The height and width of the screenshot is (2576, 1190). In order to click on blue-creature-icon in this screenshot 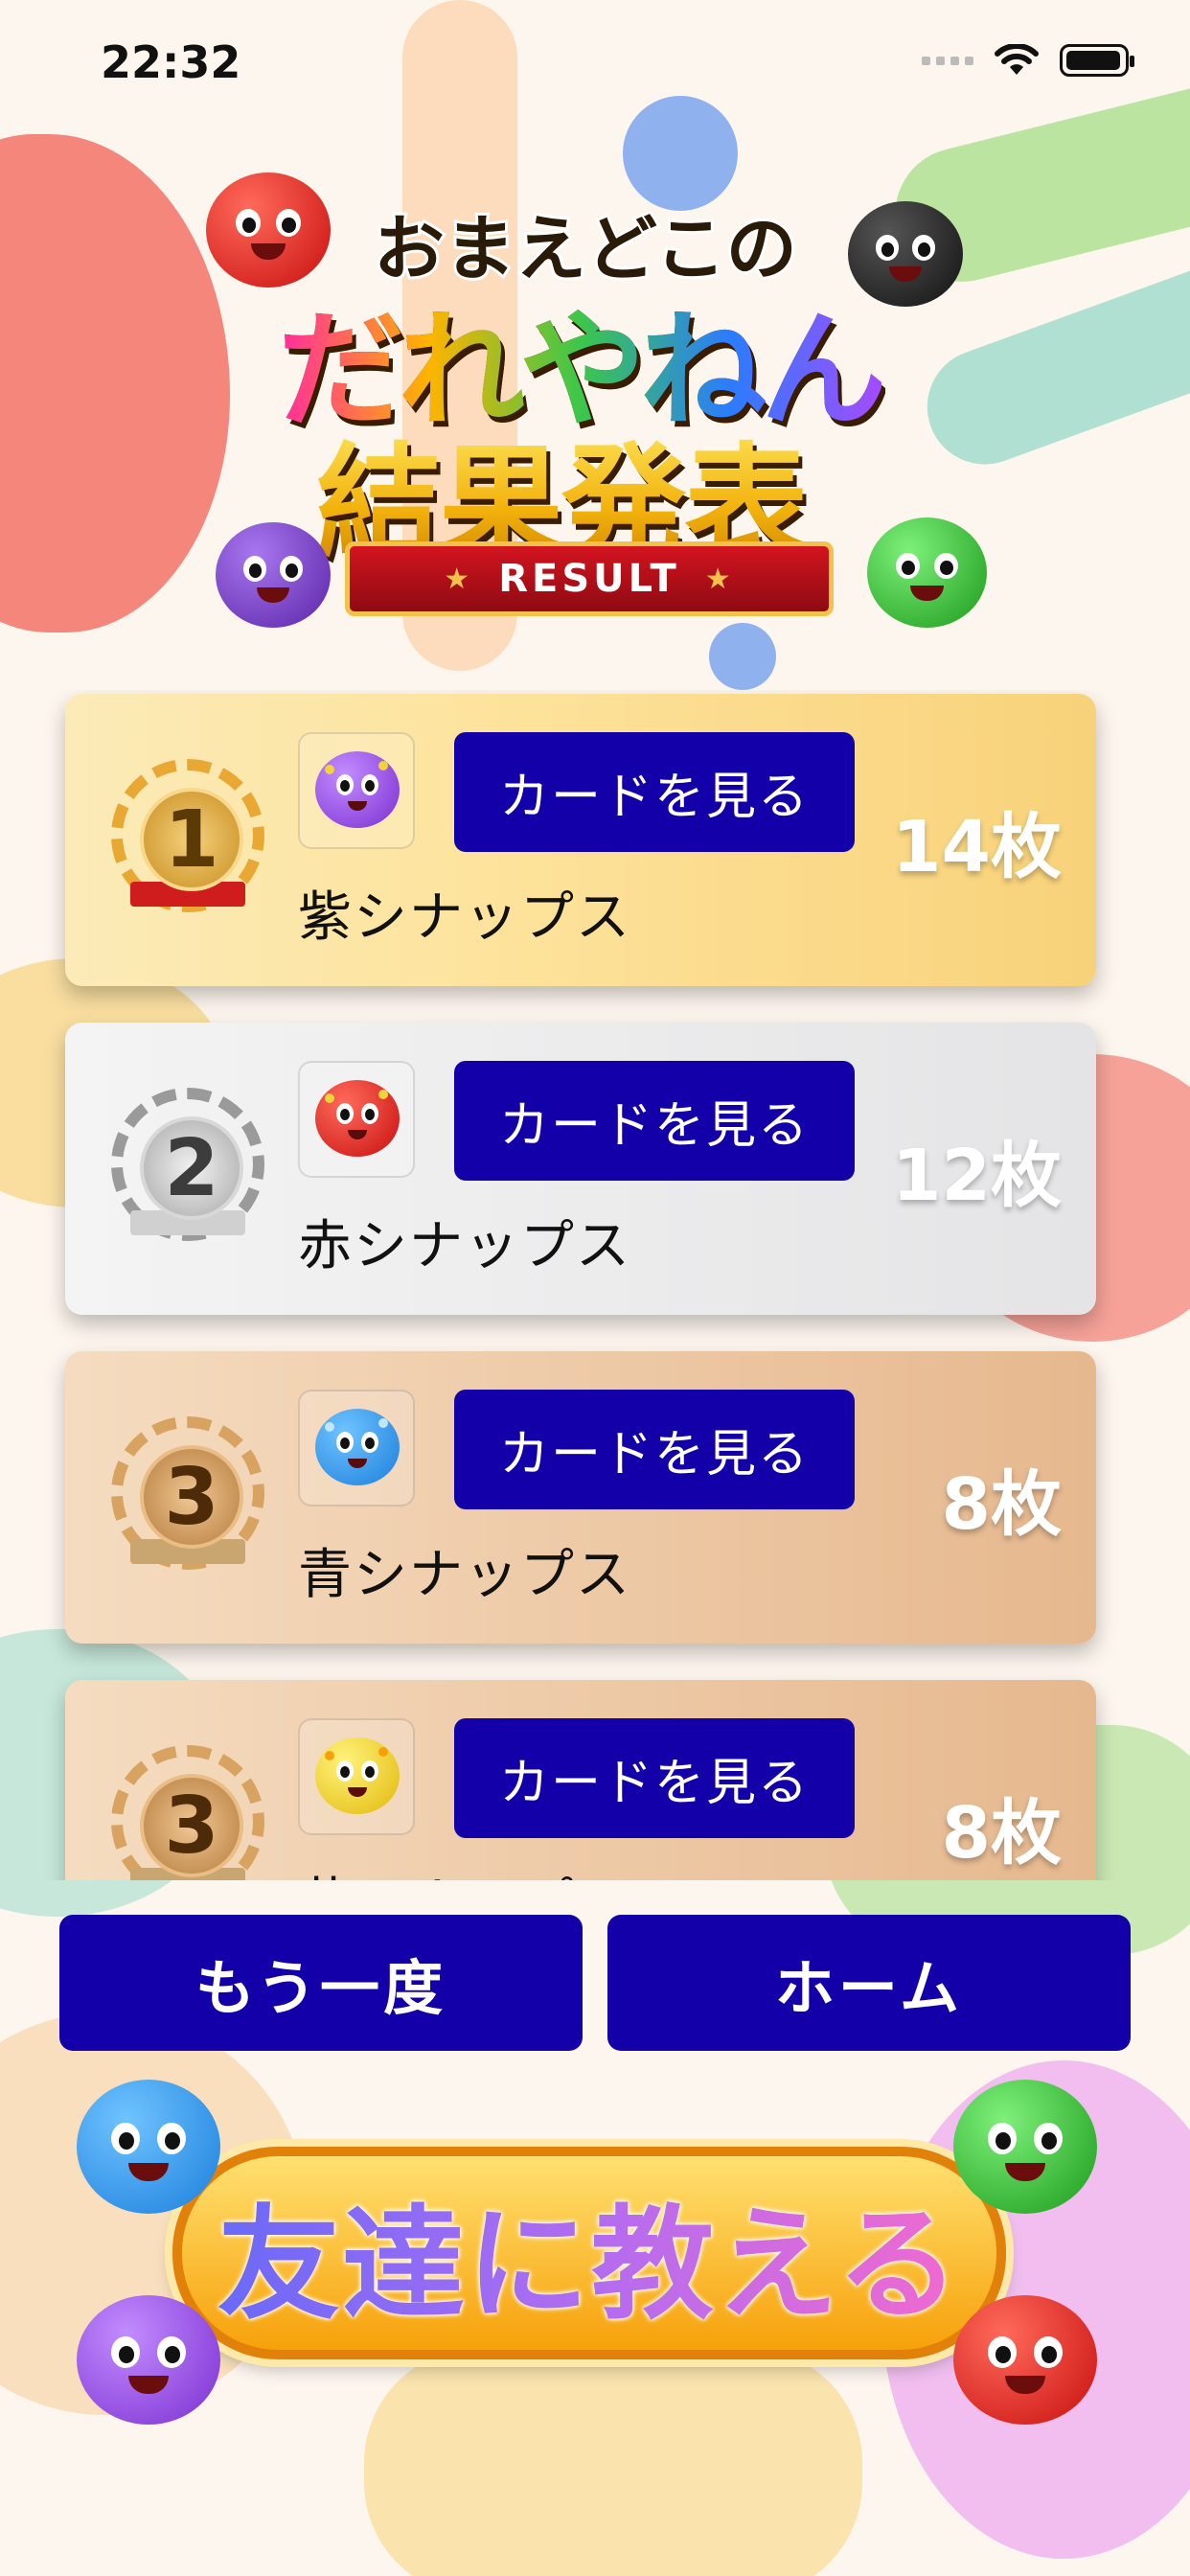, I will do `click(357, 1448)`.